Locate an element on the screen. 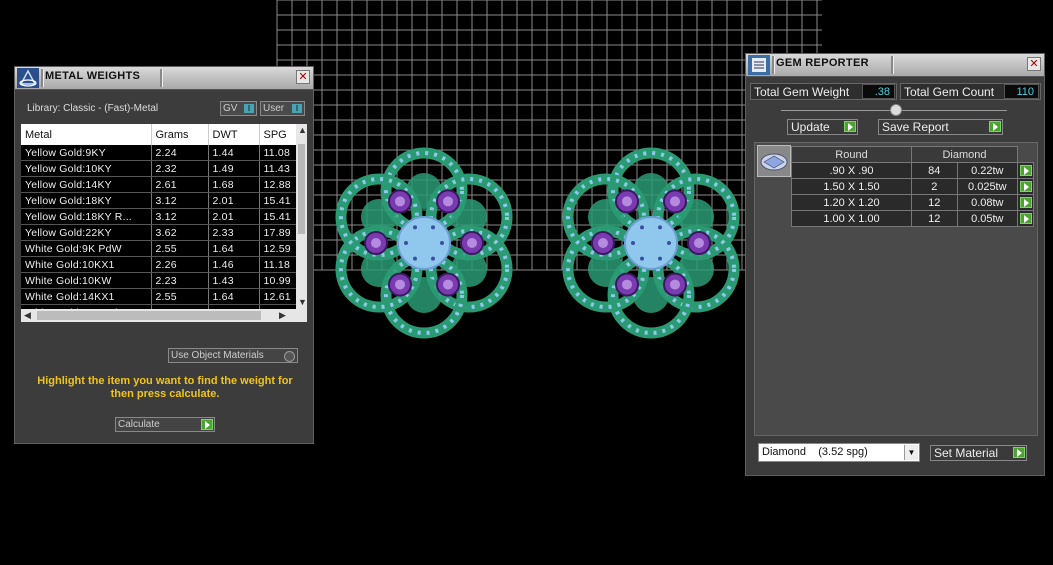 The width and height of the screenshot is (1053, 565). save-report-button: Save Report is located at coordinates (940, 127).